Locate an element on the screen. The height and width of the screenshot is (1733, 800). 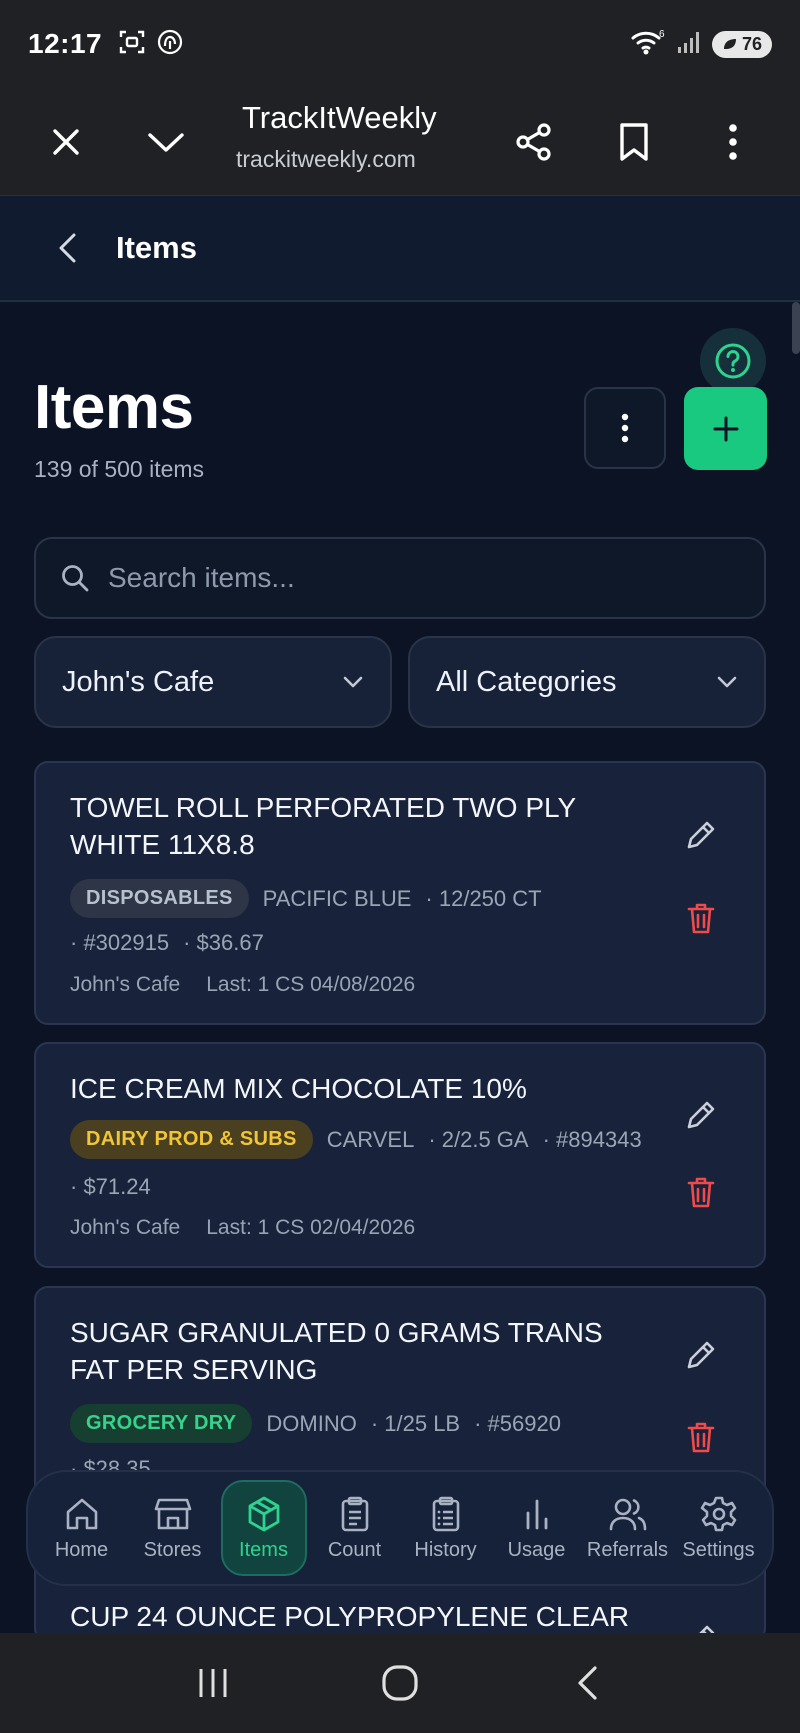
item-name: ICE CREAM MIX CHOCOLATE 10% is located at coordinates (298, 1088).